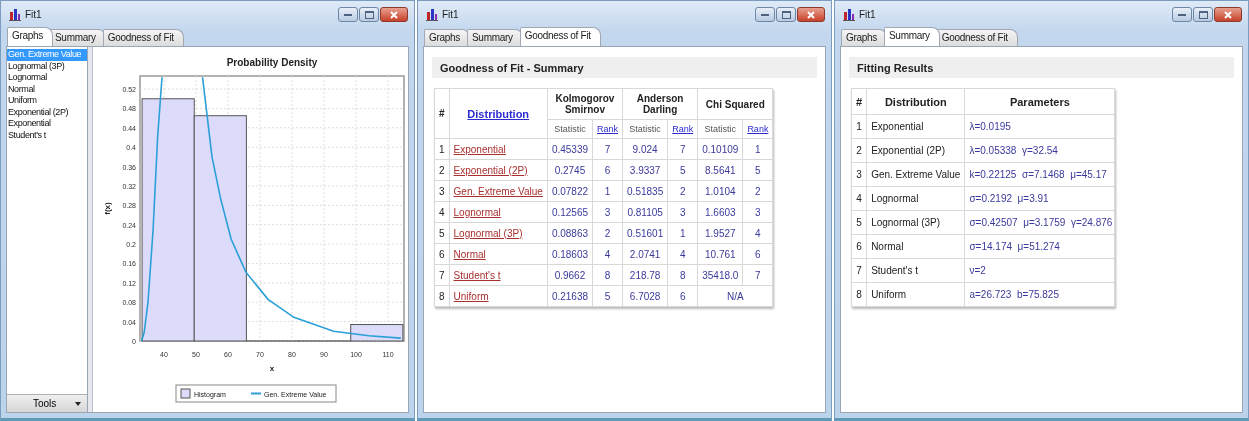 This screenshot has height=421, width=1249. What do you see at coordinates (272, 368) in the screenshot?
I see `axis-label: x` at bounding box center [272, 368].